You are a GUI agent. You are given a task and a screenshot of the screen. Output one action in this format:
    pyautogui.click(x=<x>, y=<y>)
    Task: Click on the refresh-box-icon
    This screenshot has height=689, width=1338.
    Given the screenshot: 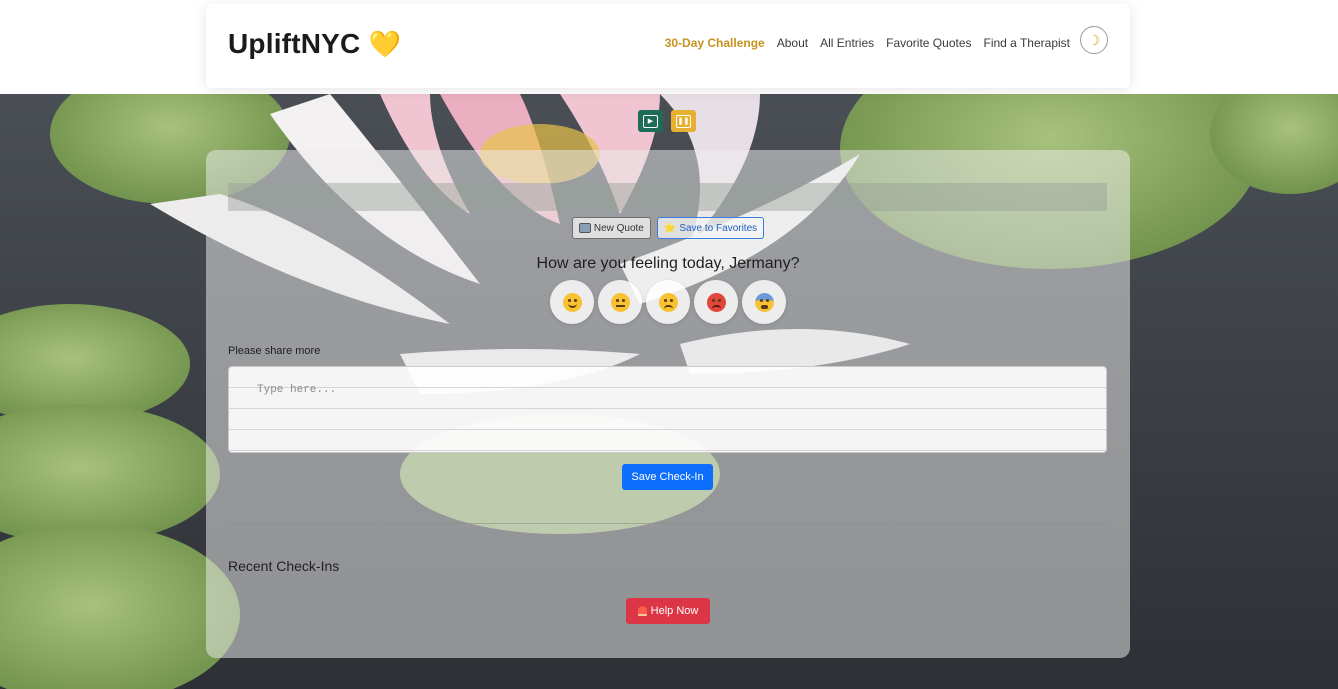 What is the action you would take?
    pyautogui.click(x=584, y=228)
    